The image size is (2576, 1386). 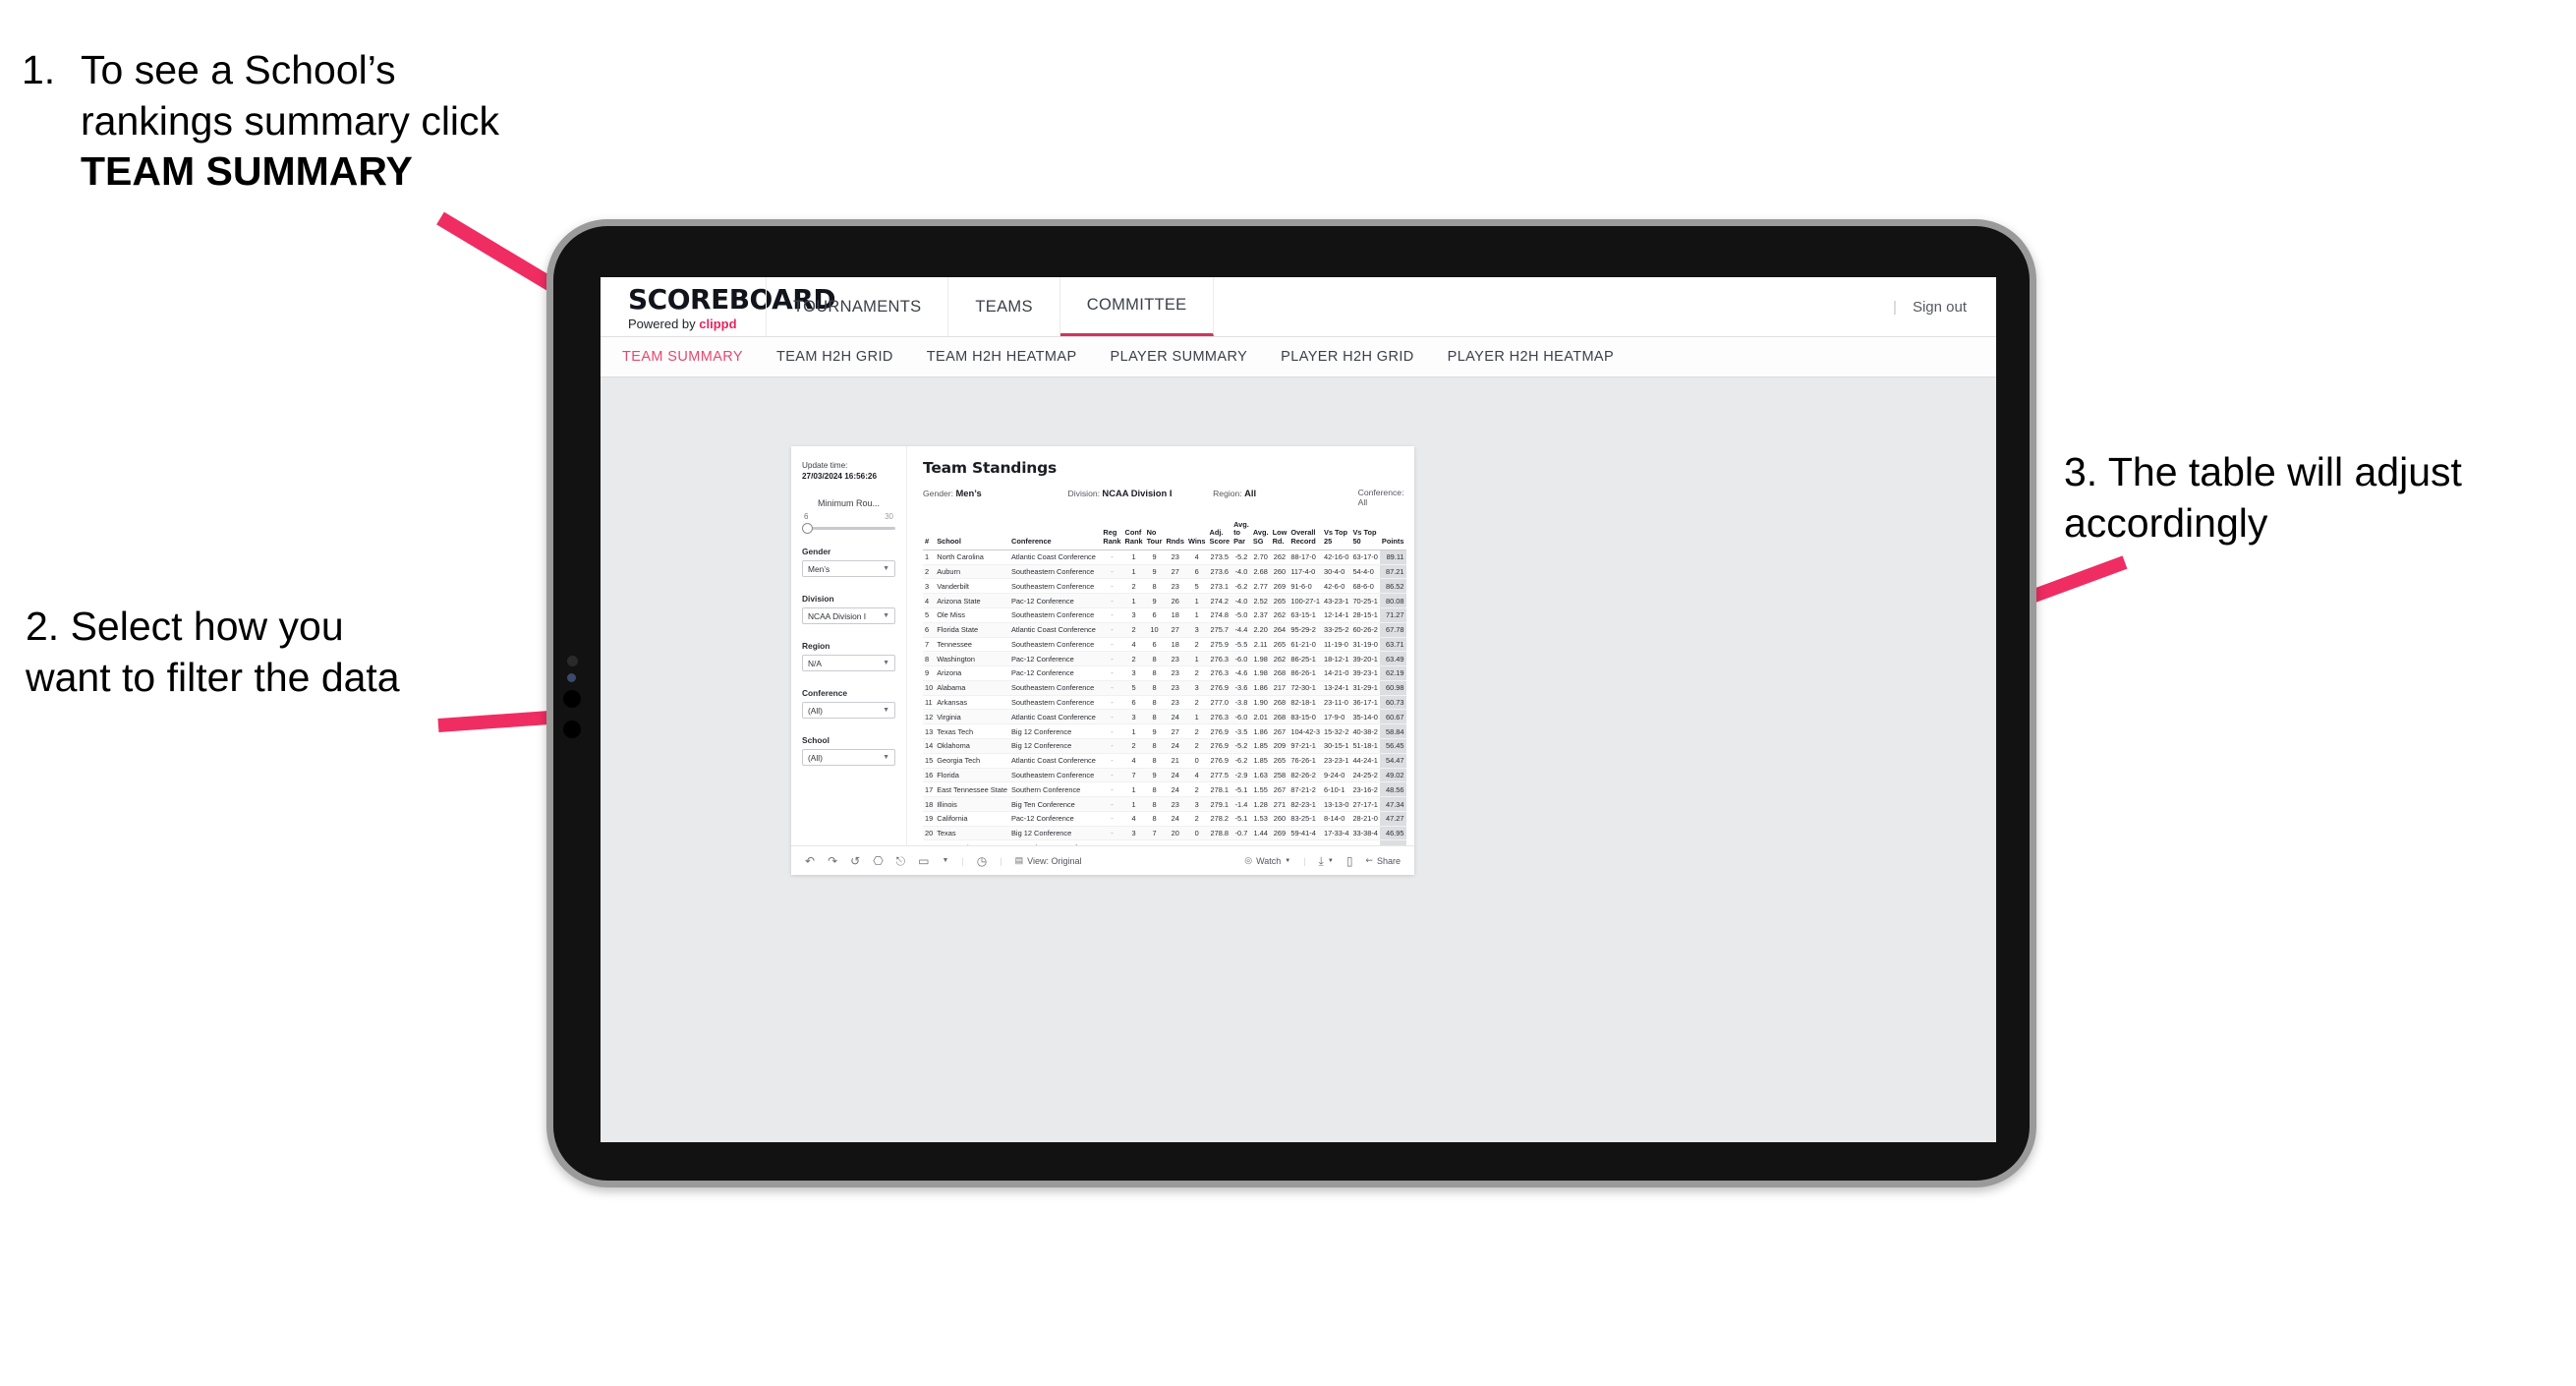 I want to click on redo-icon: ↷, so click(x=832, y=861).